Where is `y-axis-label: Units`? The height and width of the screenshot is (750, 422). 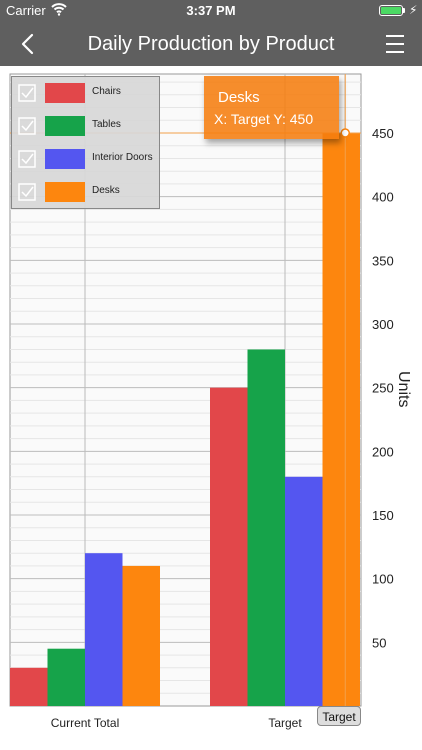 y-axis-label: Units is located at coordinates (403, 389).